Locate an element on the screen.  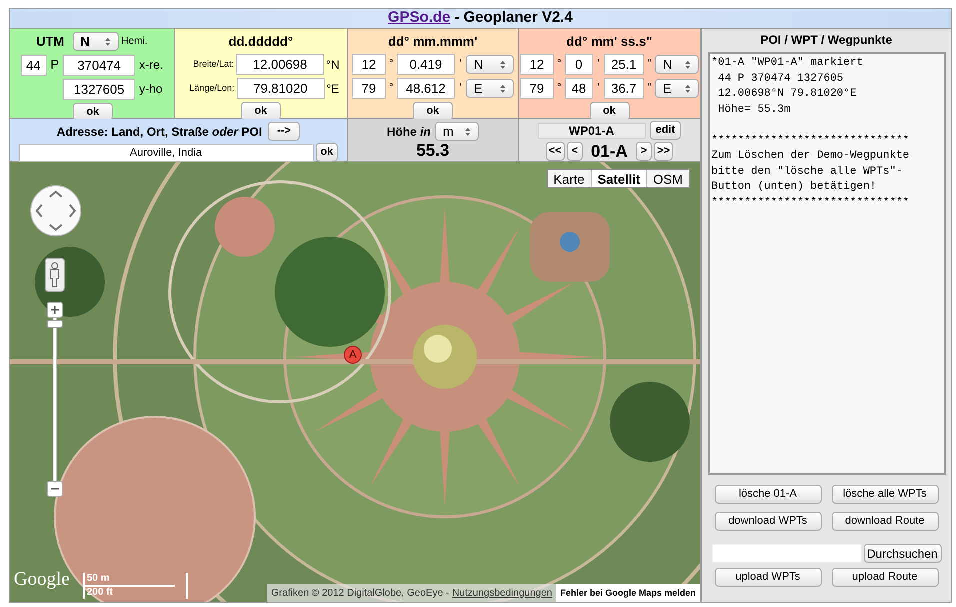
upload-button: upload Route is located at coordinates (885, 577).